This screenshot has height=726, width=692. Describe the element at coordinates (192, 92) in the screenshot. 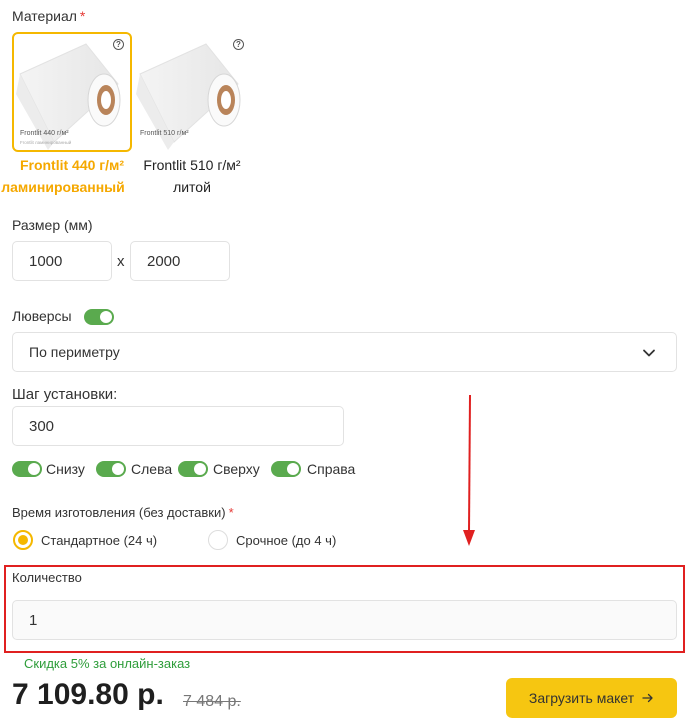

I see `material-card-frontlit-510: ? Frontlit 510 г/м²` at that location.